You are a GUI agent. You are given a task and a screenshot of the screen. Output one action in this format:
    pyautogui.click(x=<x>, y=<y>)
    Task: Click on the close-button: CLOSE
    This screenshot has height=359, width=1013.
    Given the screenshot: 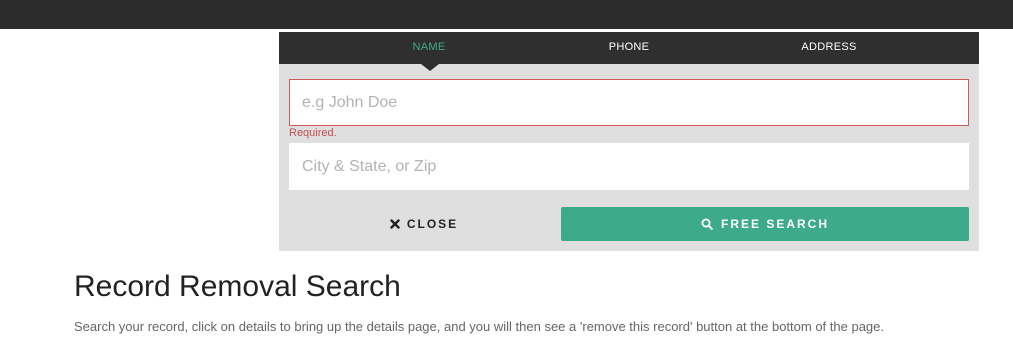 What is the action you would take?
    pyautogui.click(x=424, y=224)
    